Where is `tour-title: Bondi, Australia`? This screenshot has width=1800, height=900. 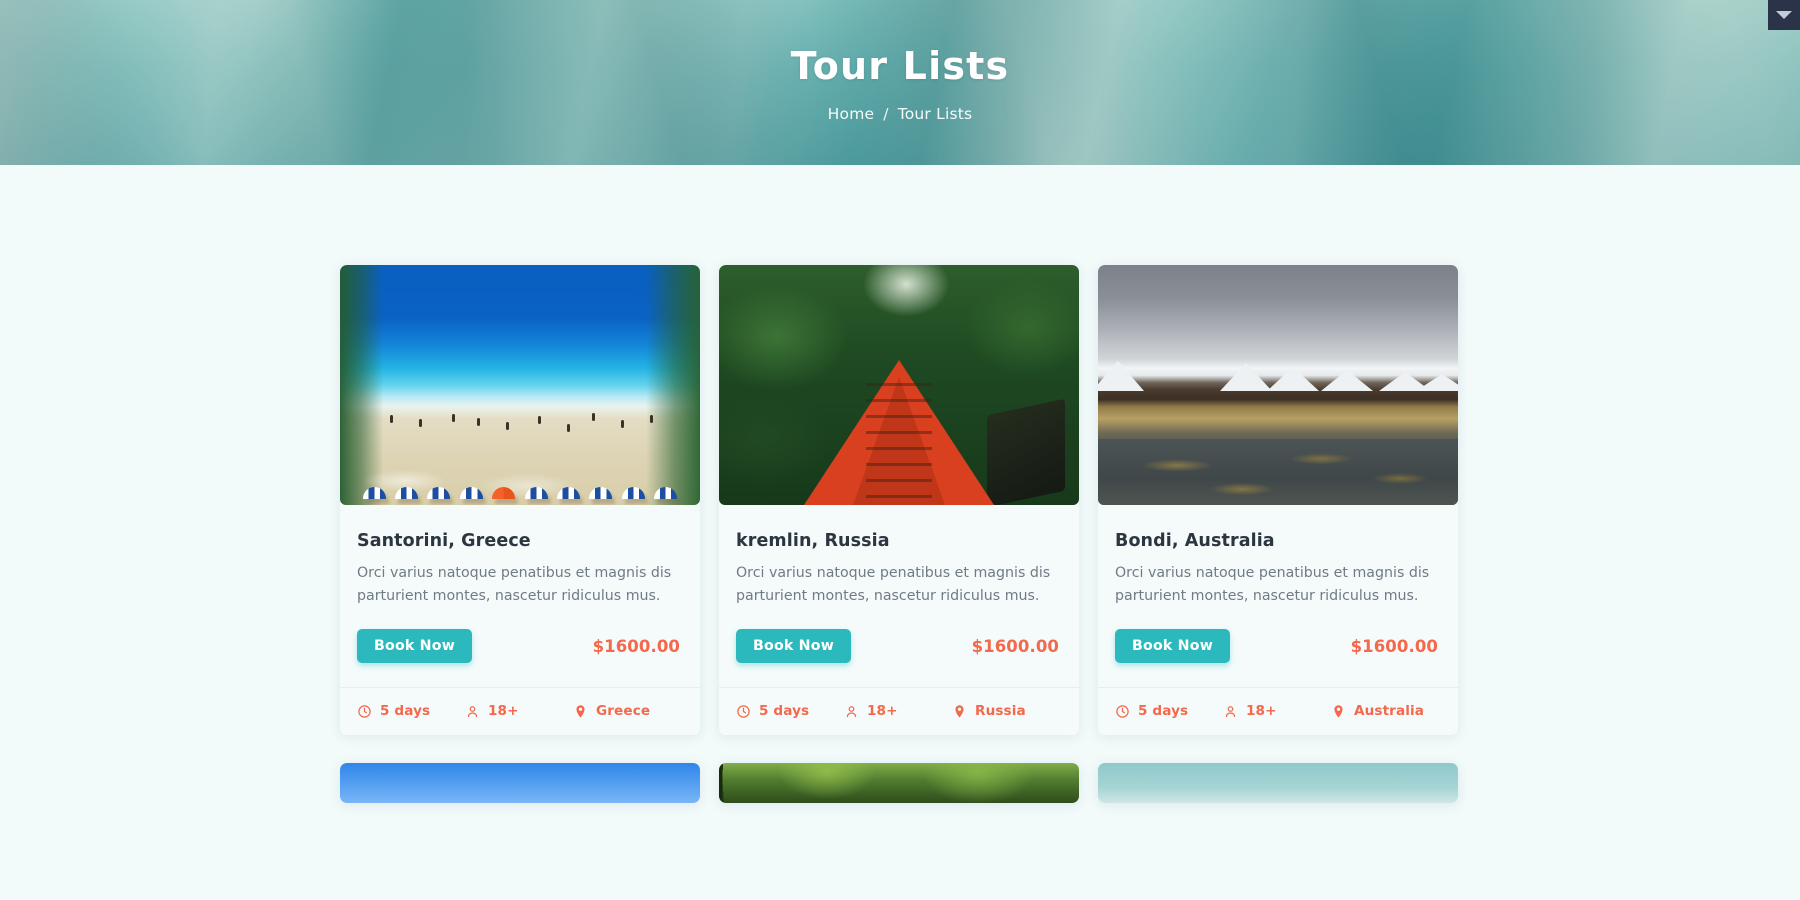
tour-title: Bondi, Australia is located at coordinates (1195, 541).